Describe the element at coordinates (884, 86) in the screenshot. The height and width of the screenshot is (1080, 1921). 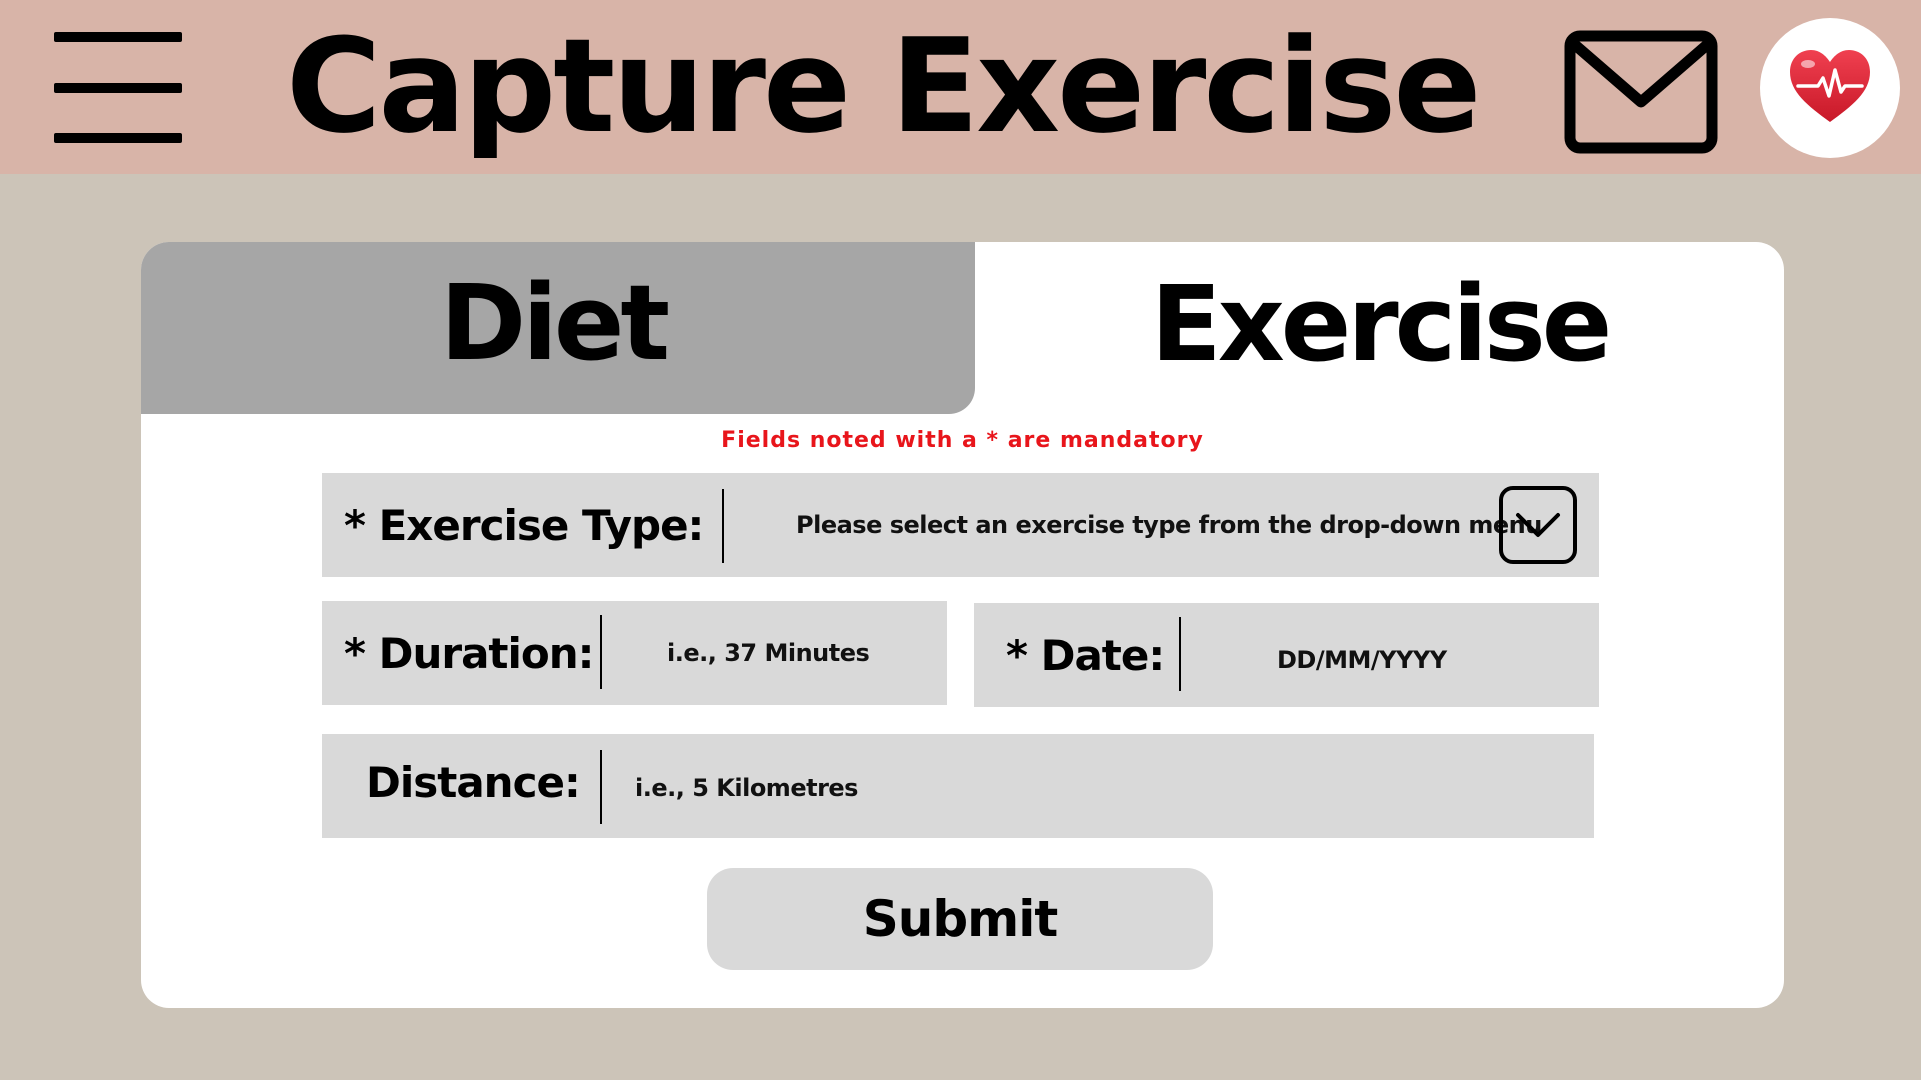
I see `page-title: Capture Exercise` at that location.